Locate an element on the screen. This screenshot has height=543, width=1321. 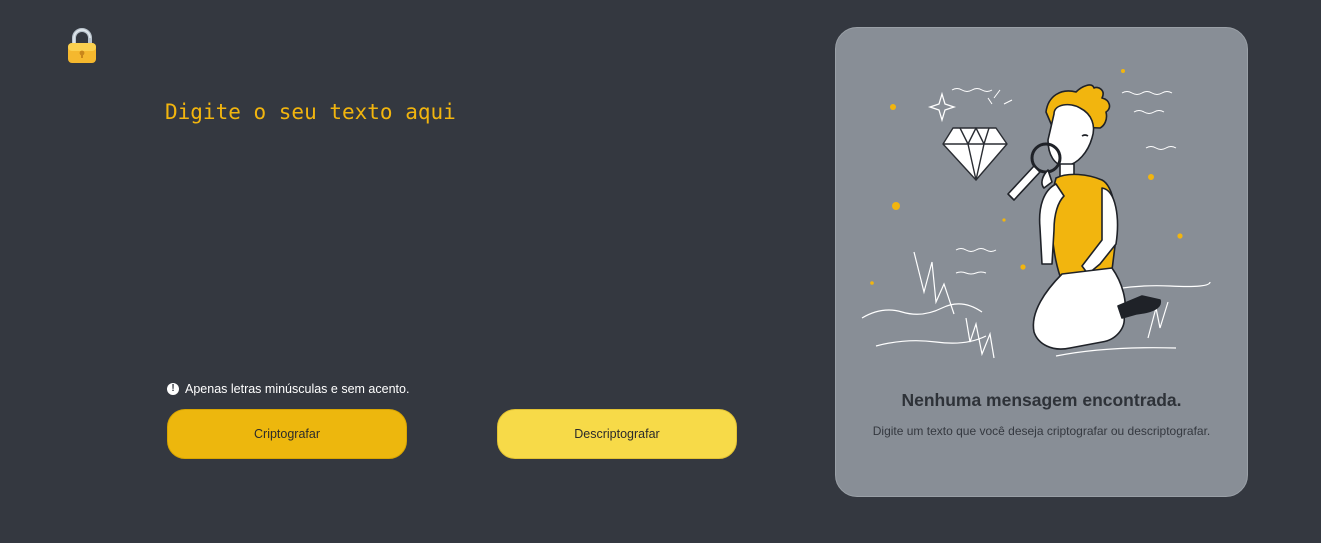
lock-icon is located at coordinates (82, 46).